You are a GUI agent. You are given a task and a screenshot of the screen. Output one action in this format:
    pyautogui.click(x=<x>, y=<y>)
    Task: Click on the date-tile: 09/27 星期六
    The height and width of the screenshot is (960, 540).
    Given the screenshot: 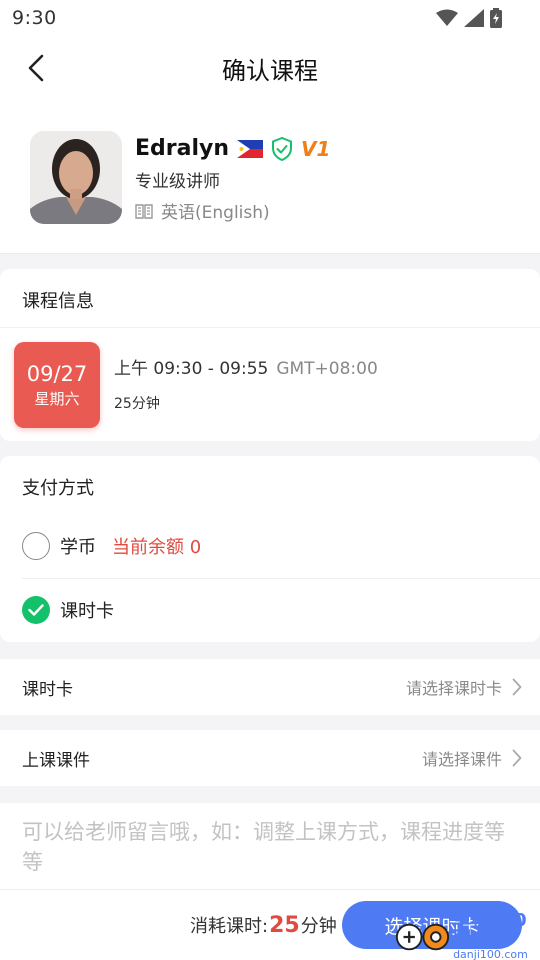 What is the action you would take?
    pyautogui.click(x=57, y=385)
    